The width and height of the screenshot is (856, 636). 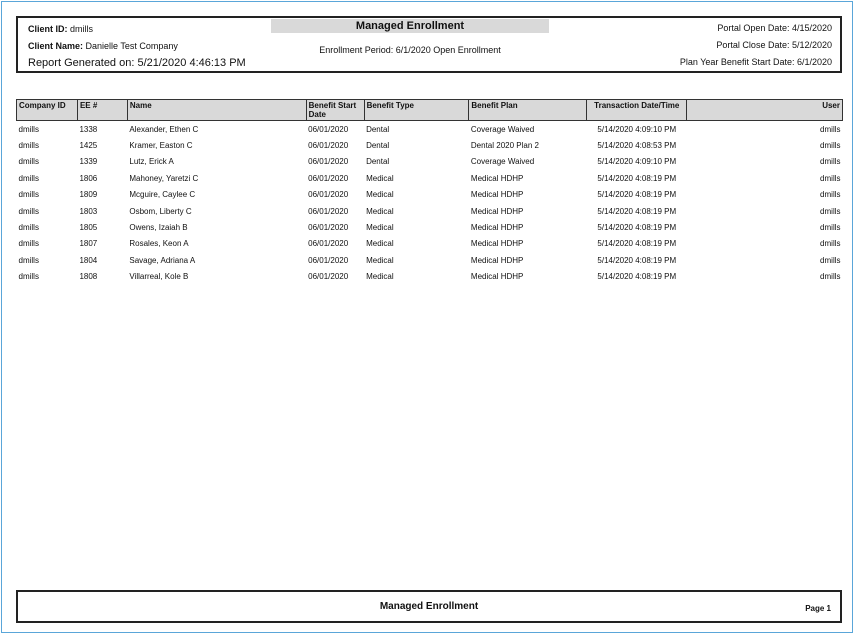 I want to click on cell-name: Kramer, Easton C, so click(x=161, y=146).